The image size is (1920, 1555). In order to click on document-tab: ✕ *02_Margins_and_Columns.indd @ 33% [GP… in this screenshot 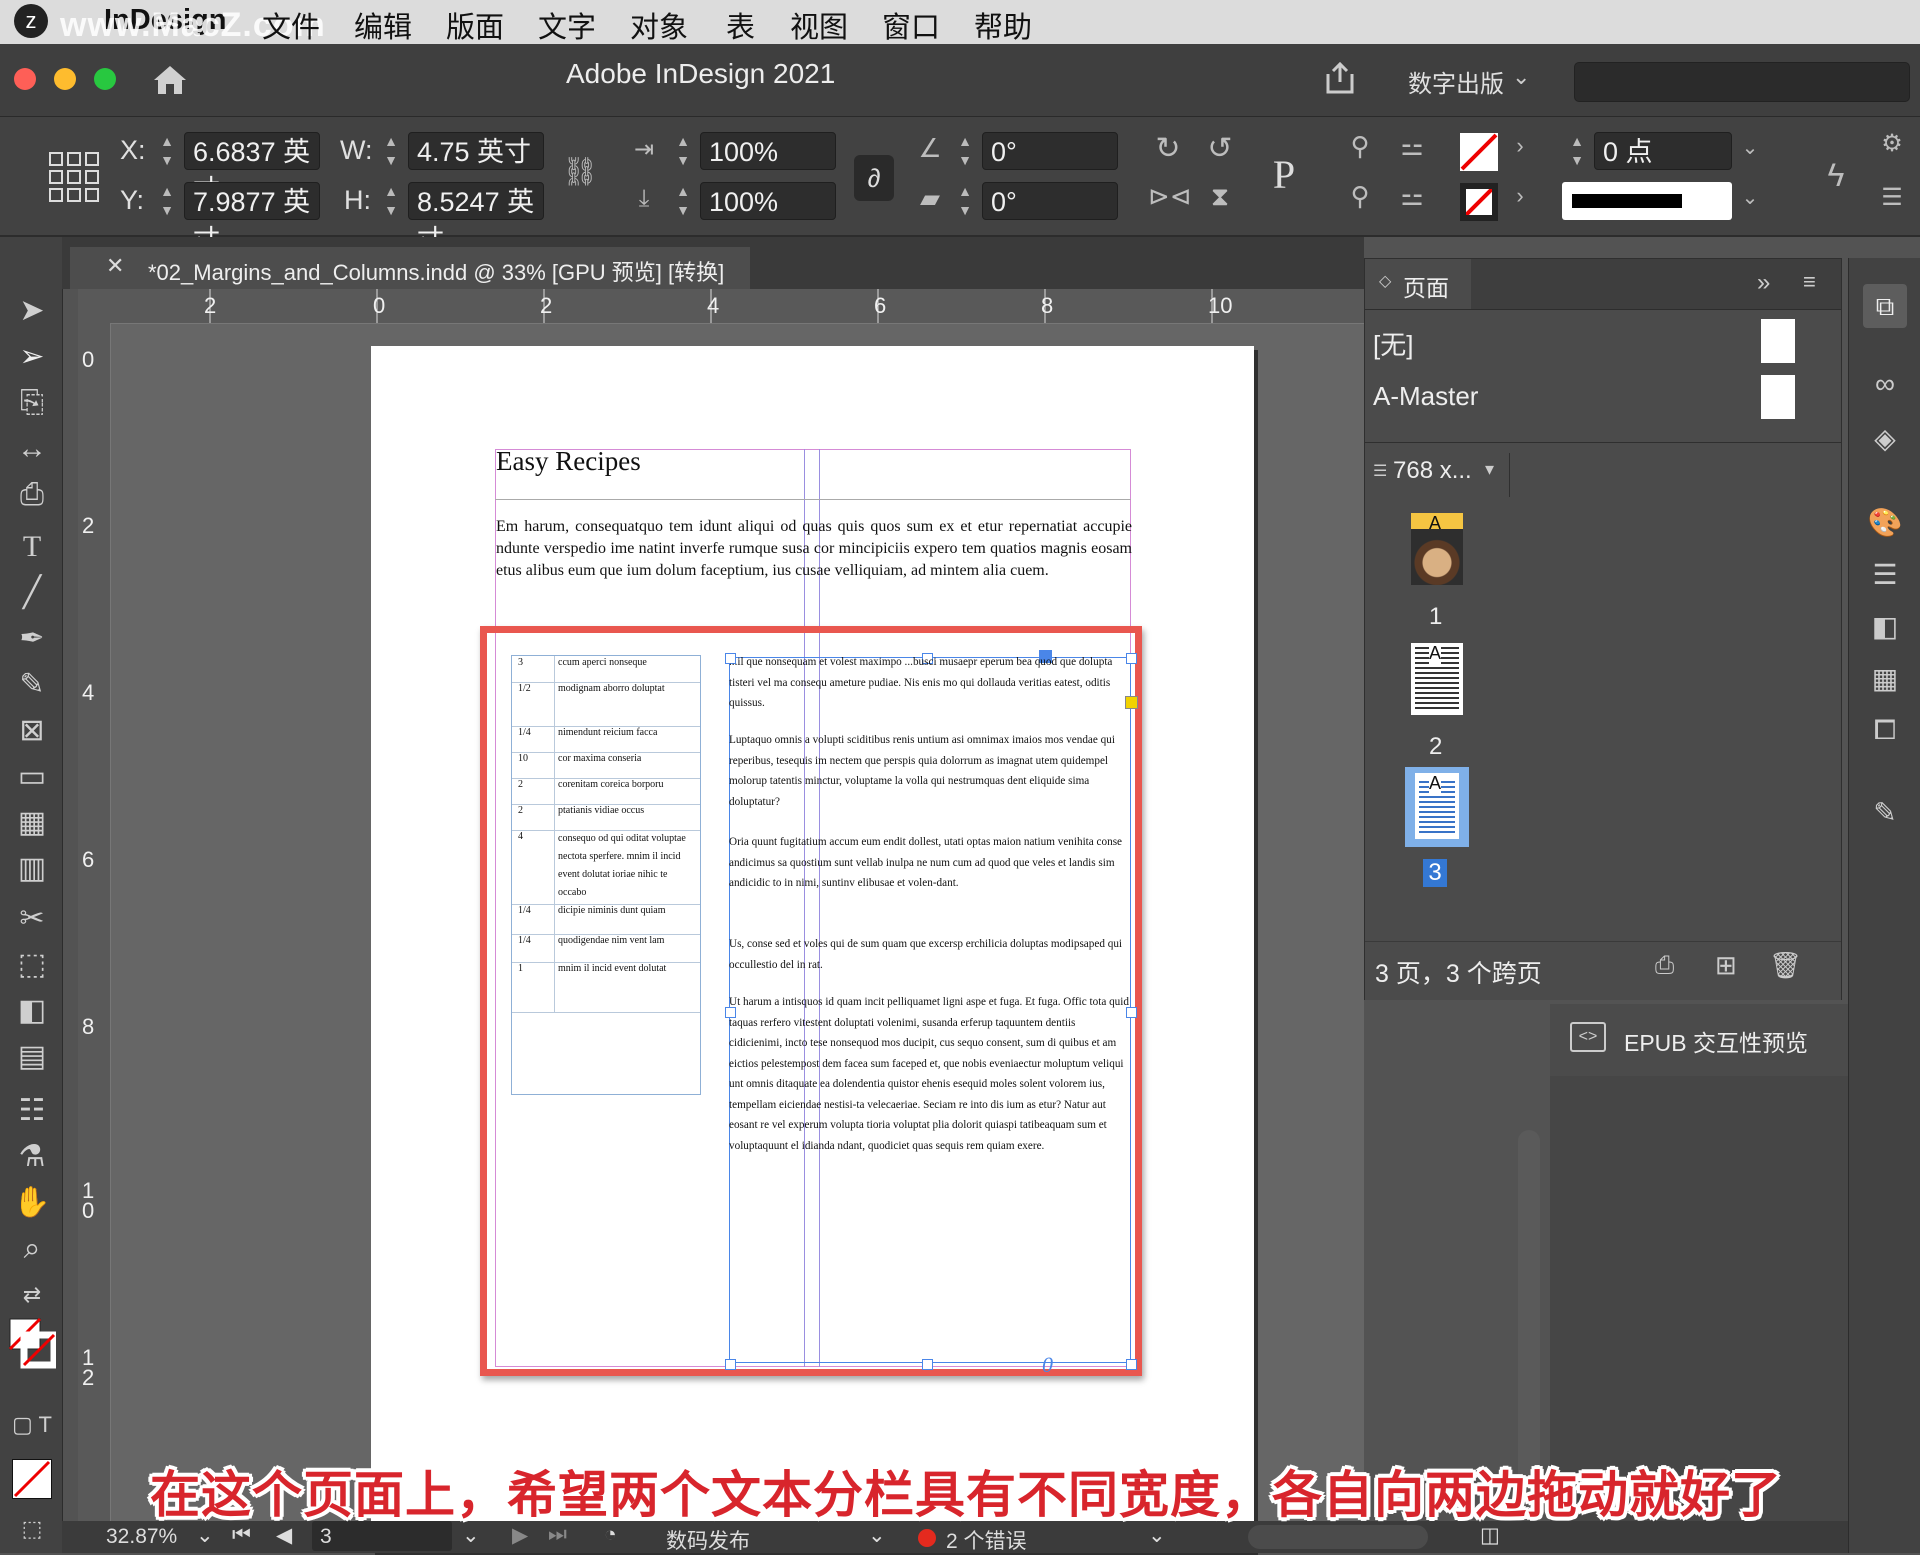, I will do `click(410, 268)`.